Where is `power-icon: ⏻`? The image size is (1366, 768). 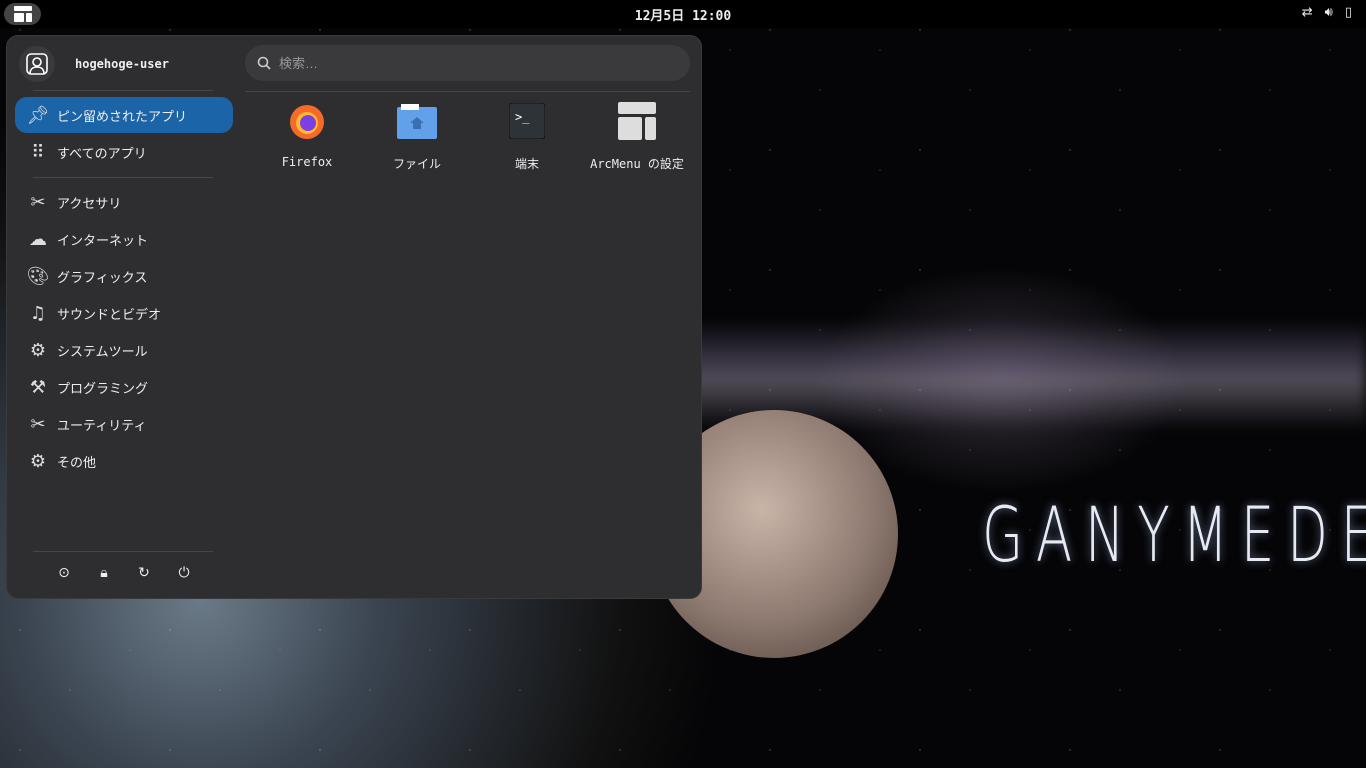 power-icon: ⏻ is located at coordinates (184, 573).